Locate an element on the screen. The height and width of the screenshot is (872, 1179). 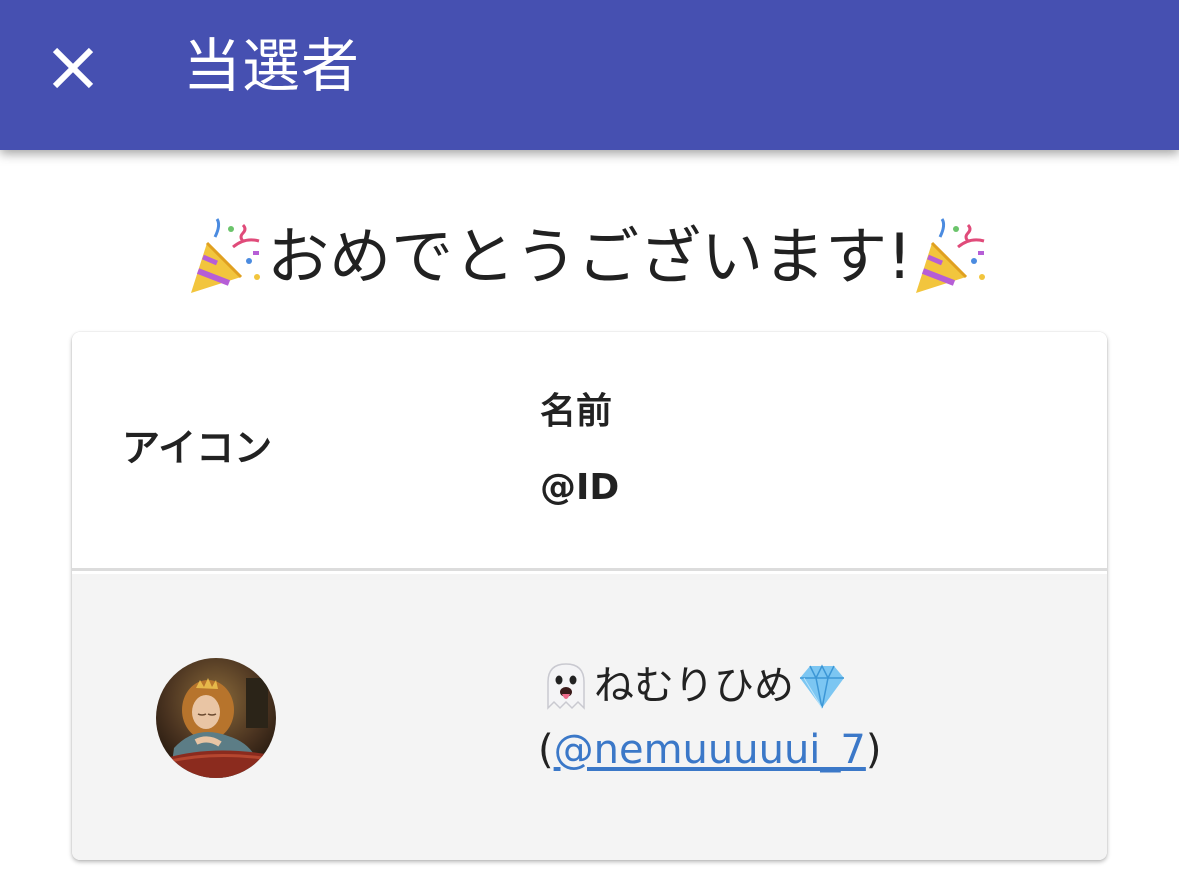
congrats-heading: おめでとうございます! is located at coordinates (589, 257).